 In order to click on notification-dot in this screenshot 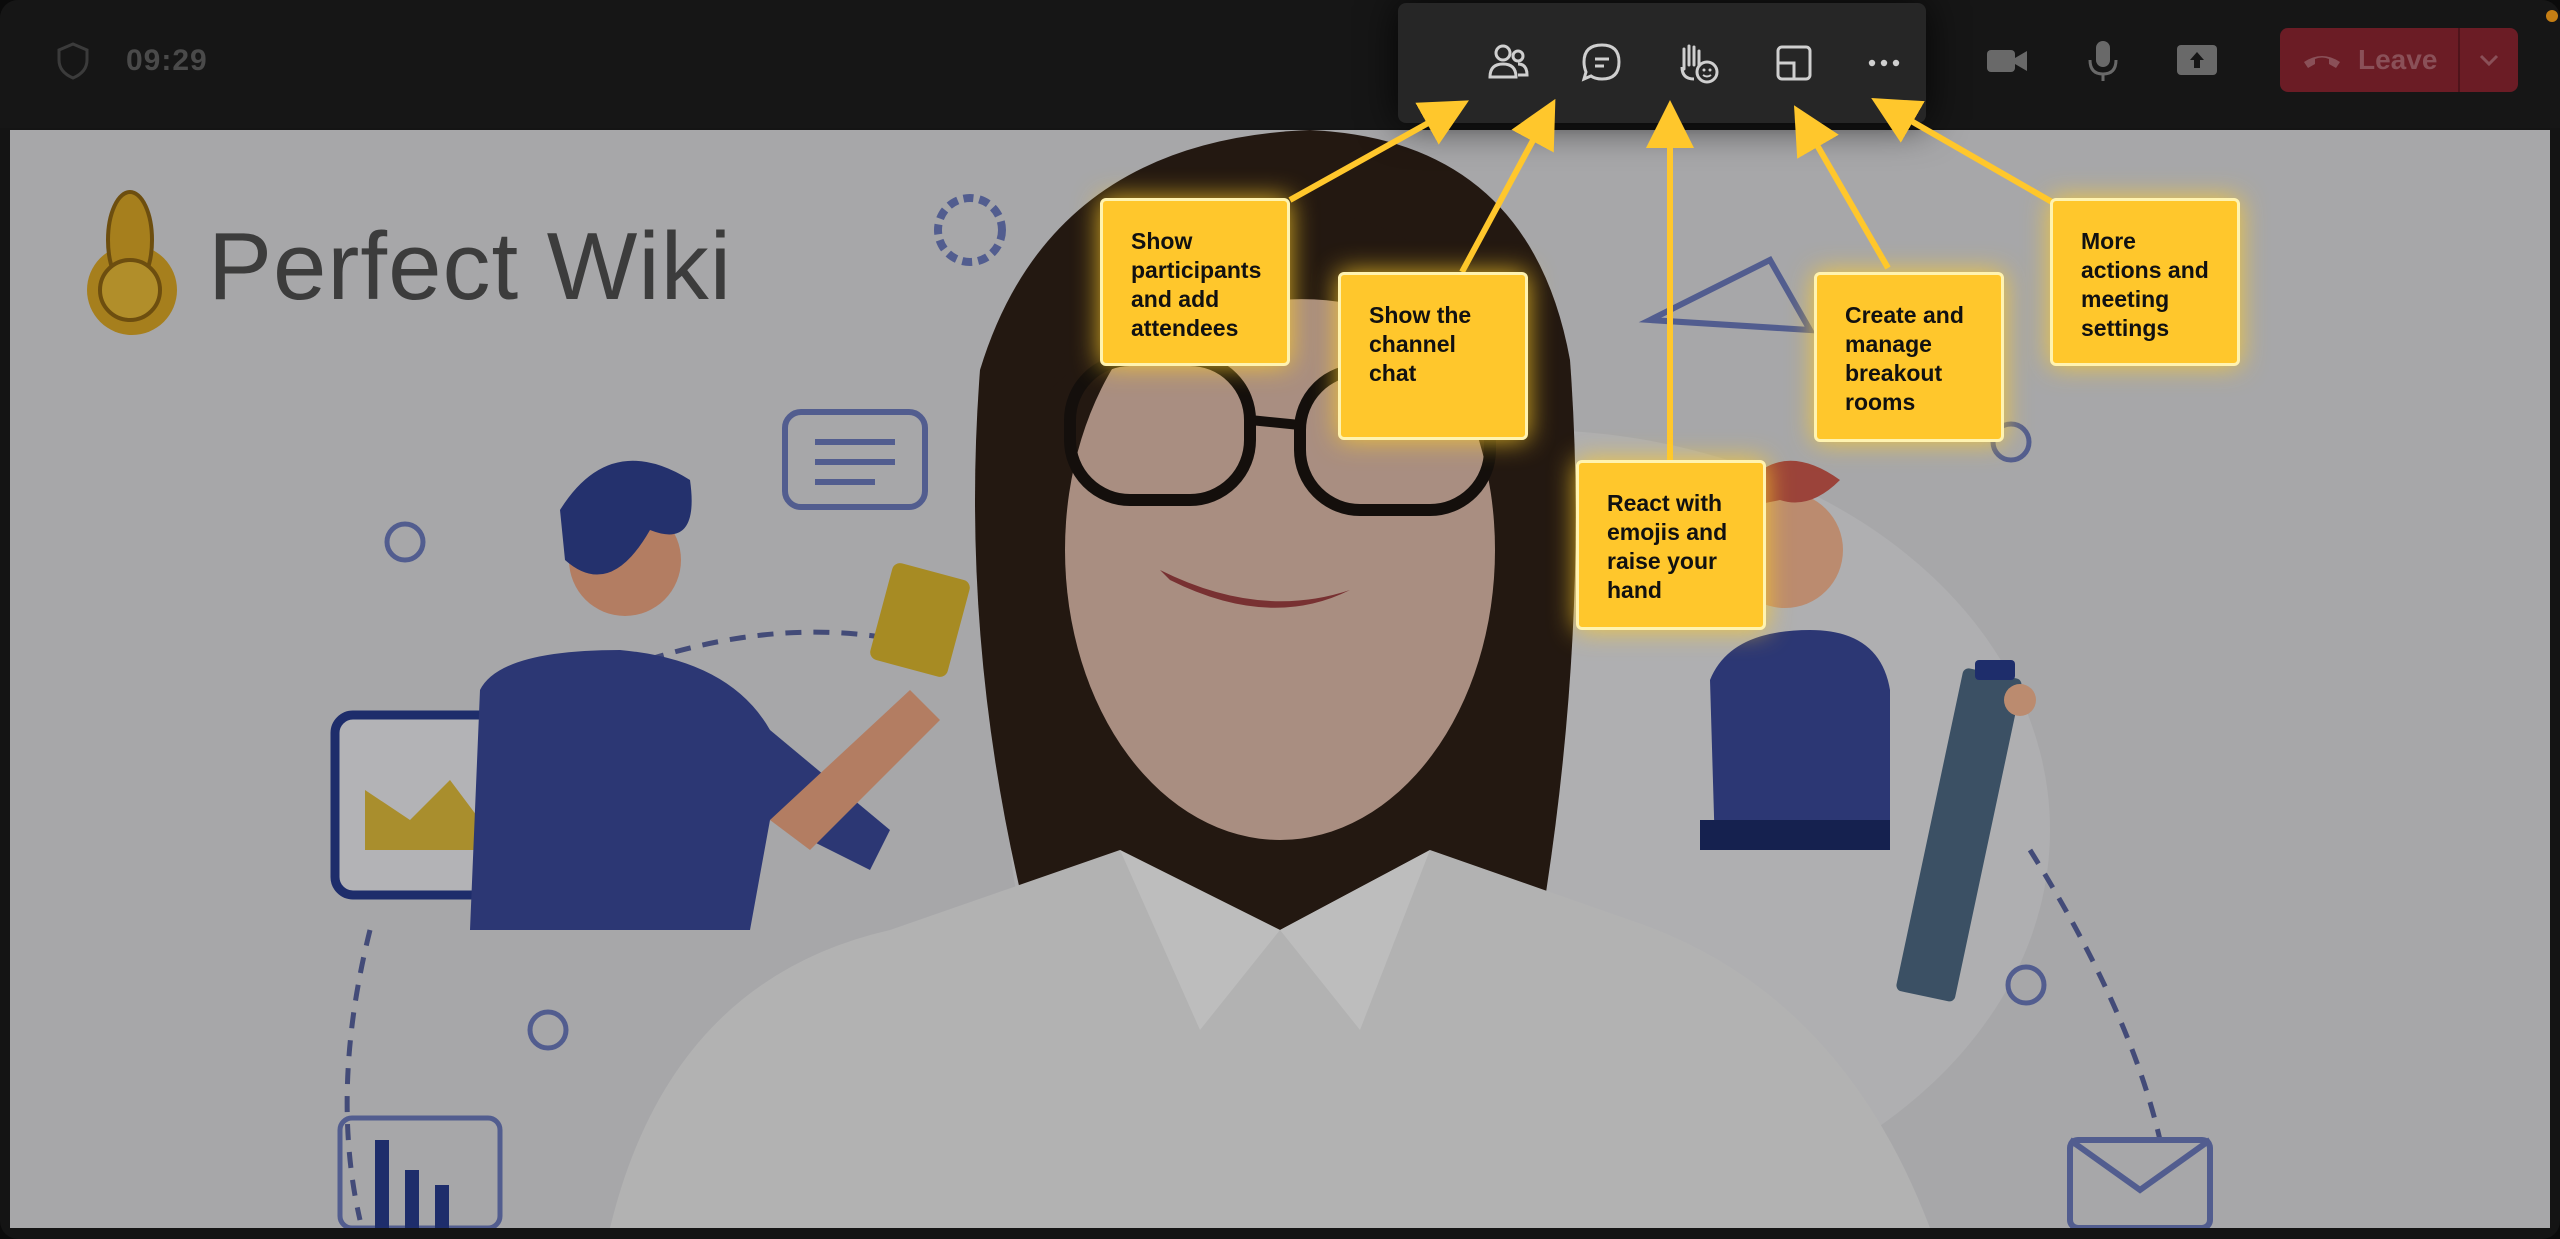, I will do `click(2552, 16)`.